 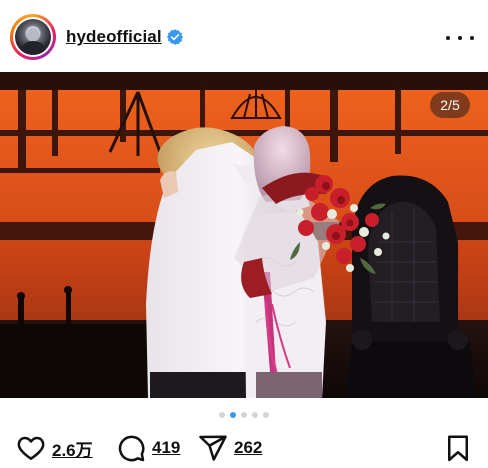 I want to click on avatar, so click(x=33, y=37).